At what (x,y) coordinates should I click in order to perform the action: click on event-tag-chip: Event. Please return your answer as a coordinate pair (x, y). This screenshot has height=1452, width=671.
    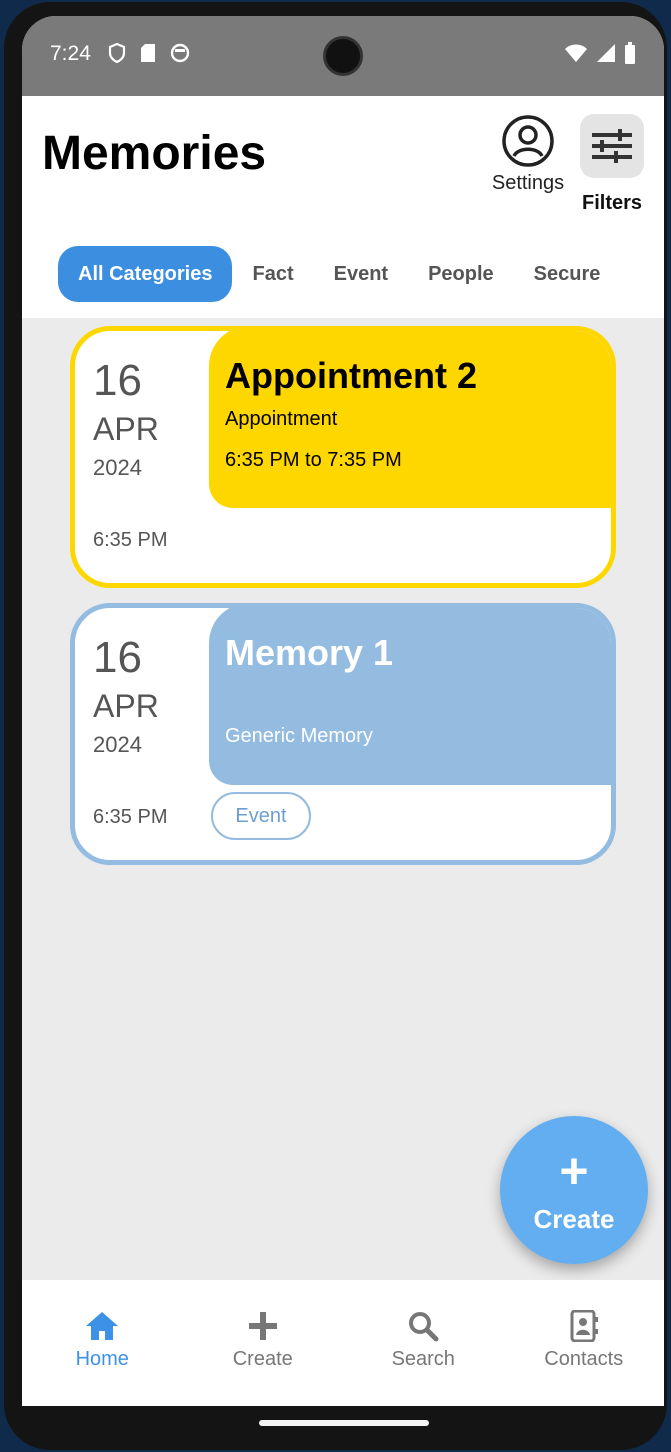
    Looking at the image, I should click on (261, 816).